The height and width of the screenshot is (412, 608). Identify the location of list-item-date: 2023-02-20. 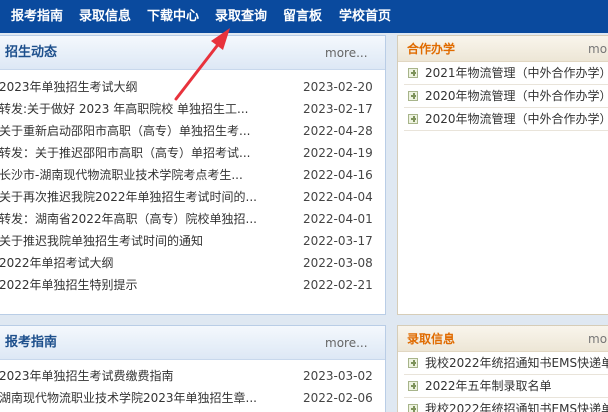
(338, 87).